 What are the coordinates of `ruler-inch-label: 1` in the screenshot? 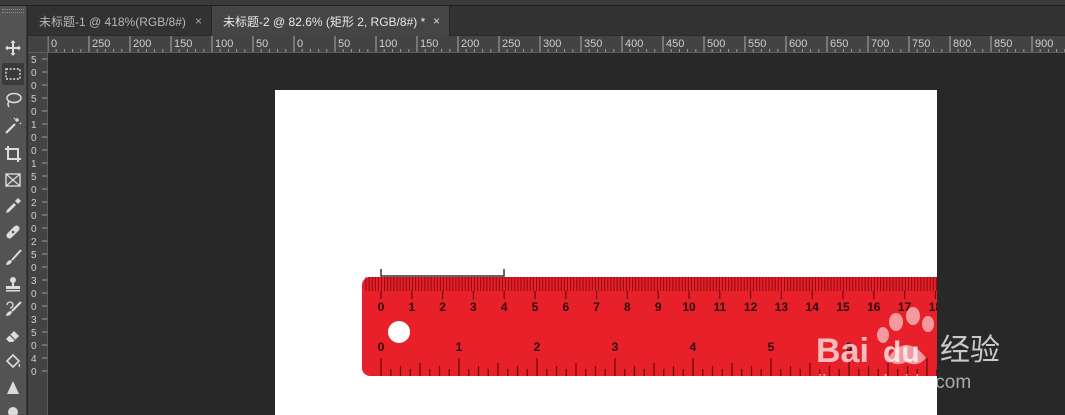 It's located at (459, 347).